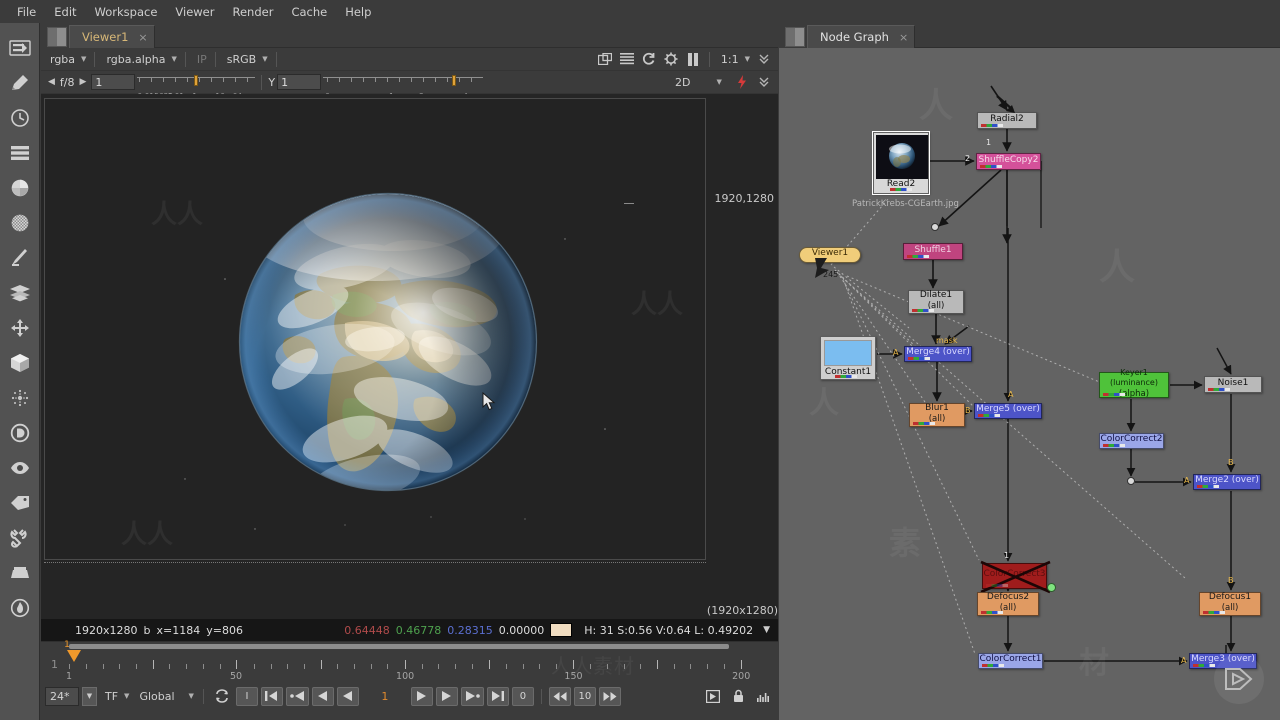 The image size is (1280, 720). I want to click on insert-button: I, so click(246, 696).